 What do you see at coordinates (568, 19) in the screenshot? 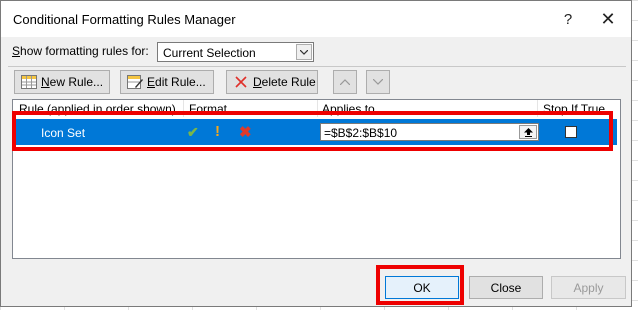
I see `help-button: ?` at bounding box center [568, 19].